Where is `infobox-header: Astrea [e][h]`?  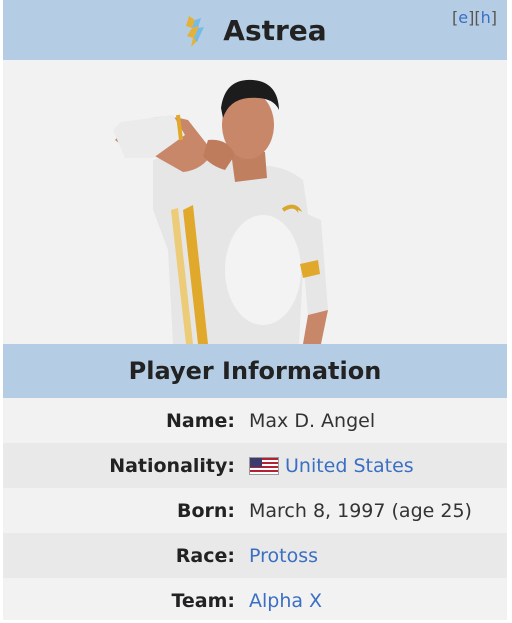 infobox-header: Astrea [e][h] is located at coordinates (255, 30).